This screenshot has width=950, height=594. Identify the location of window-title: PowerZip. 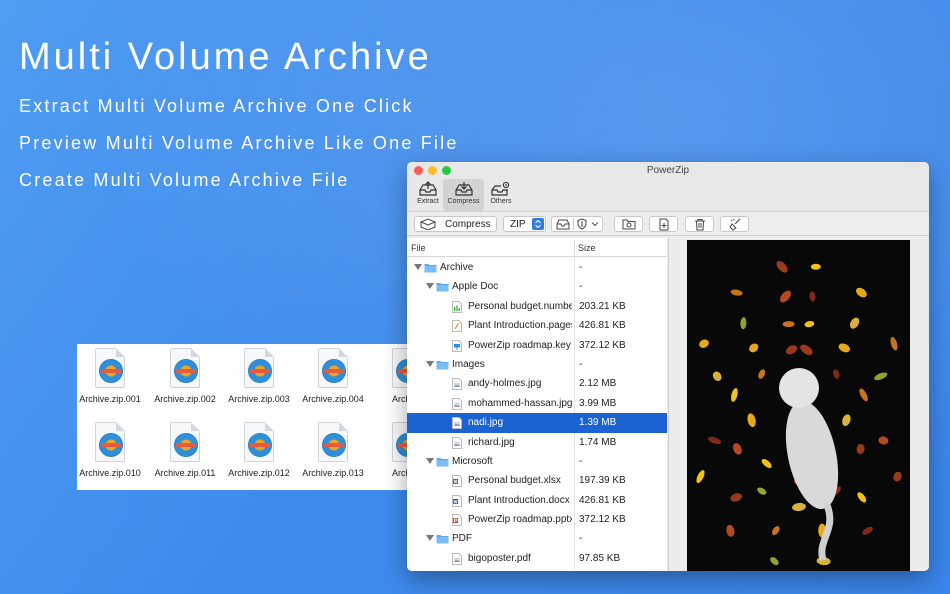
(668, 170).